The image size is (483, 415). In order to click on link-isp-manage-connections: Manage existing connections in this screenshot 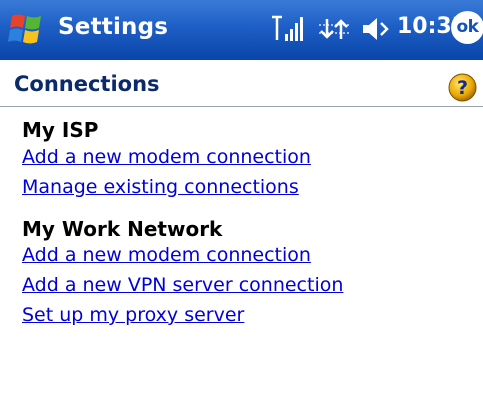, I will do `click(160, 187)`.